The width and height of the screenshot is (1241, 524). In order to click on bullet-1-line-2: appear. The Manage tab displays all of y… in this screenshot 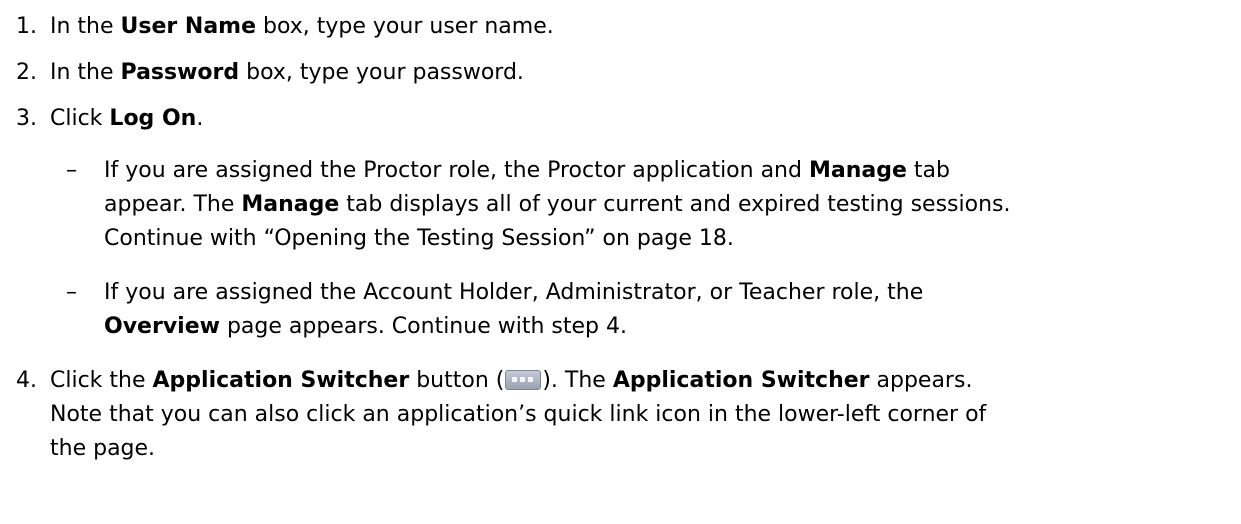, I will do `click(557, 205)`.